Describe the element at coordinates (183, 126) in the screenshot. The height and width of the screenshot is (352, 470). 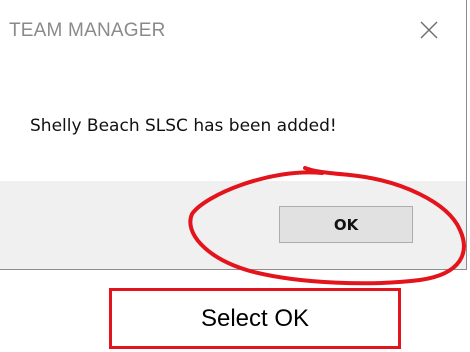
I see `dialog-message: Shelly Beach SLSC has been added!` at that location.